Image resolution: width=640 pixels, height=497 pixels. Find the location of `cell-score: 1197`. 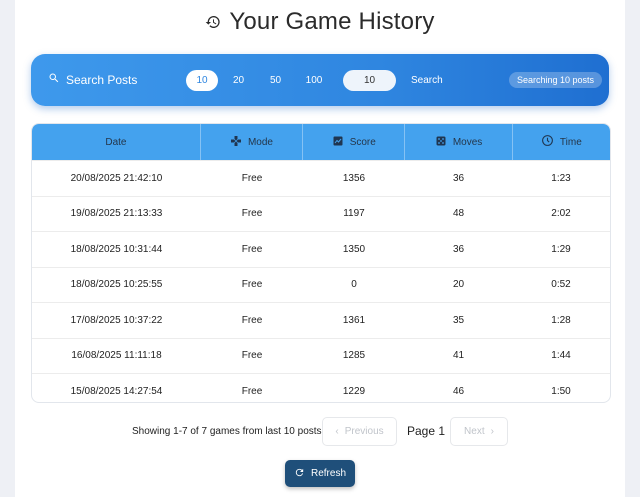

cell-score: 1197 is located at coordinates (354, 214).